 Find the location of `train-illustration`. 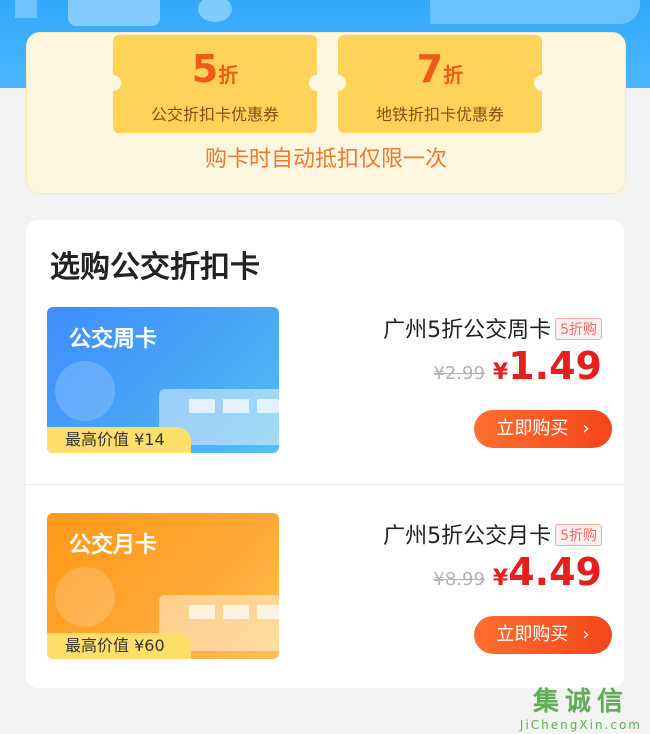

train-illustration is located at coordinates (535, 12).